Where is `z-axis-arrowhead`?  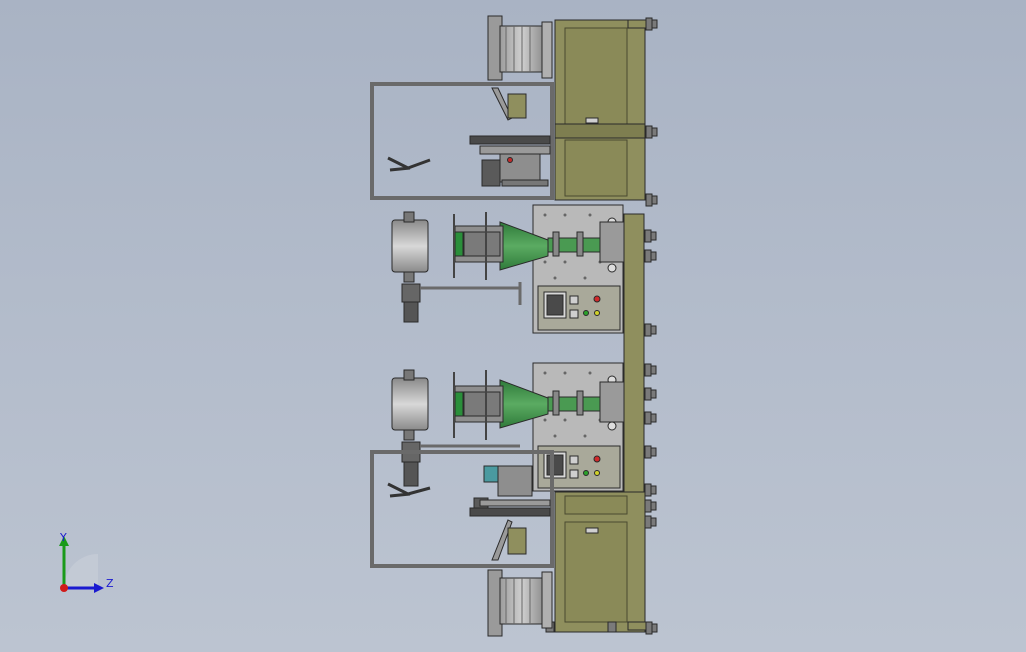 z-axis-arrowhead is located at coordinates (99, 588).